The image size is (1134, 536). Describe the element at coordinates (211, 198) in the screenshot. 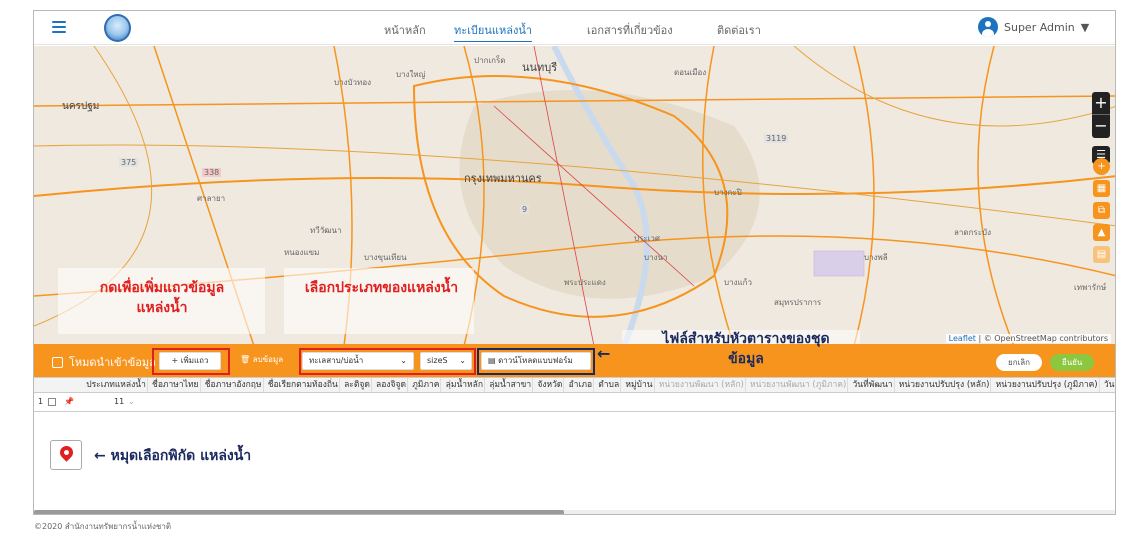

I see `map-label: ศาลายา` at that location.